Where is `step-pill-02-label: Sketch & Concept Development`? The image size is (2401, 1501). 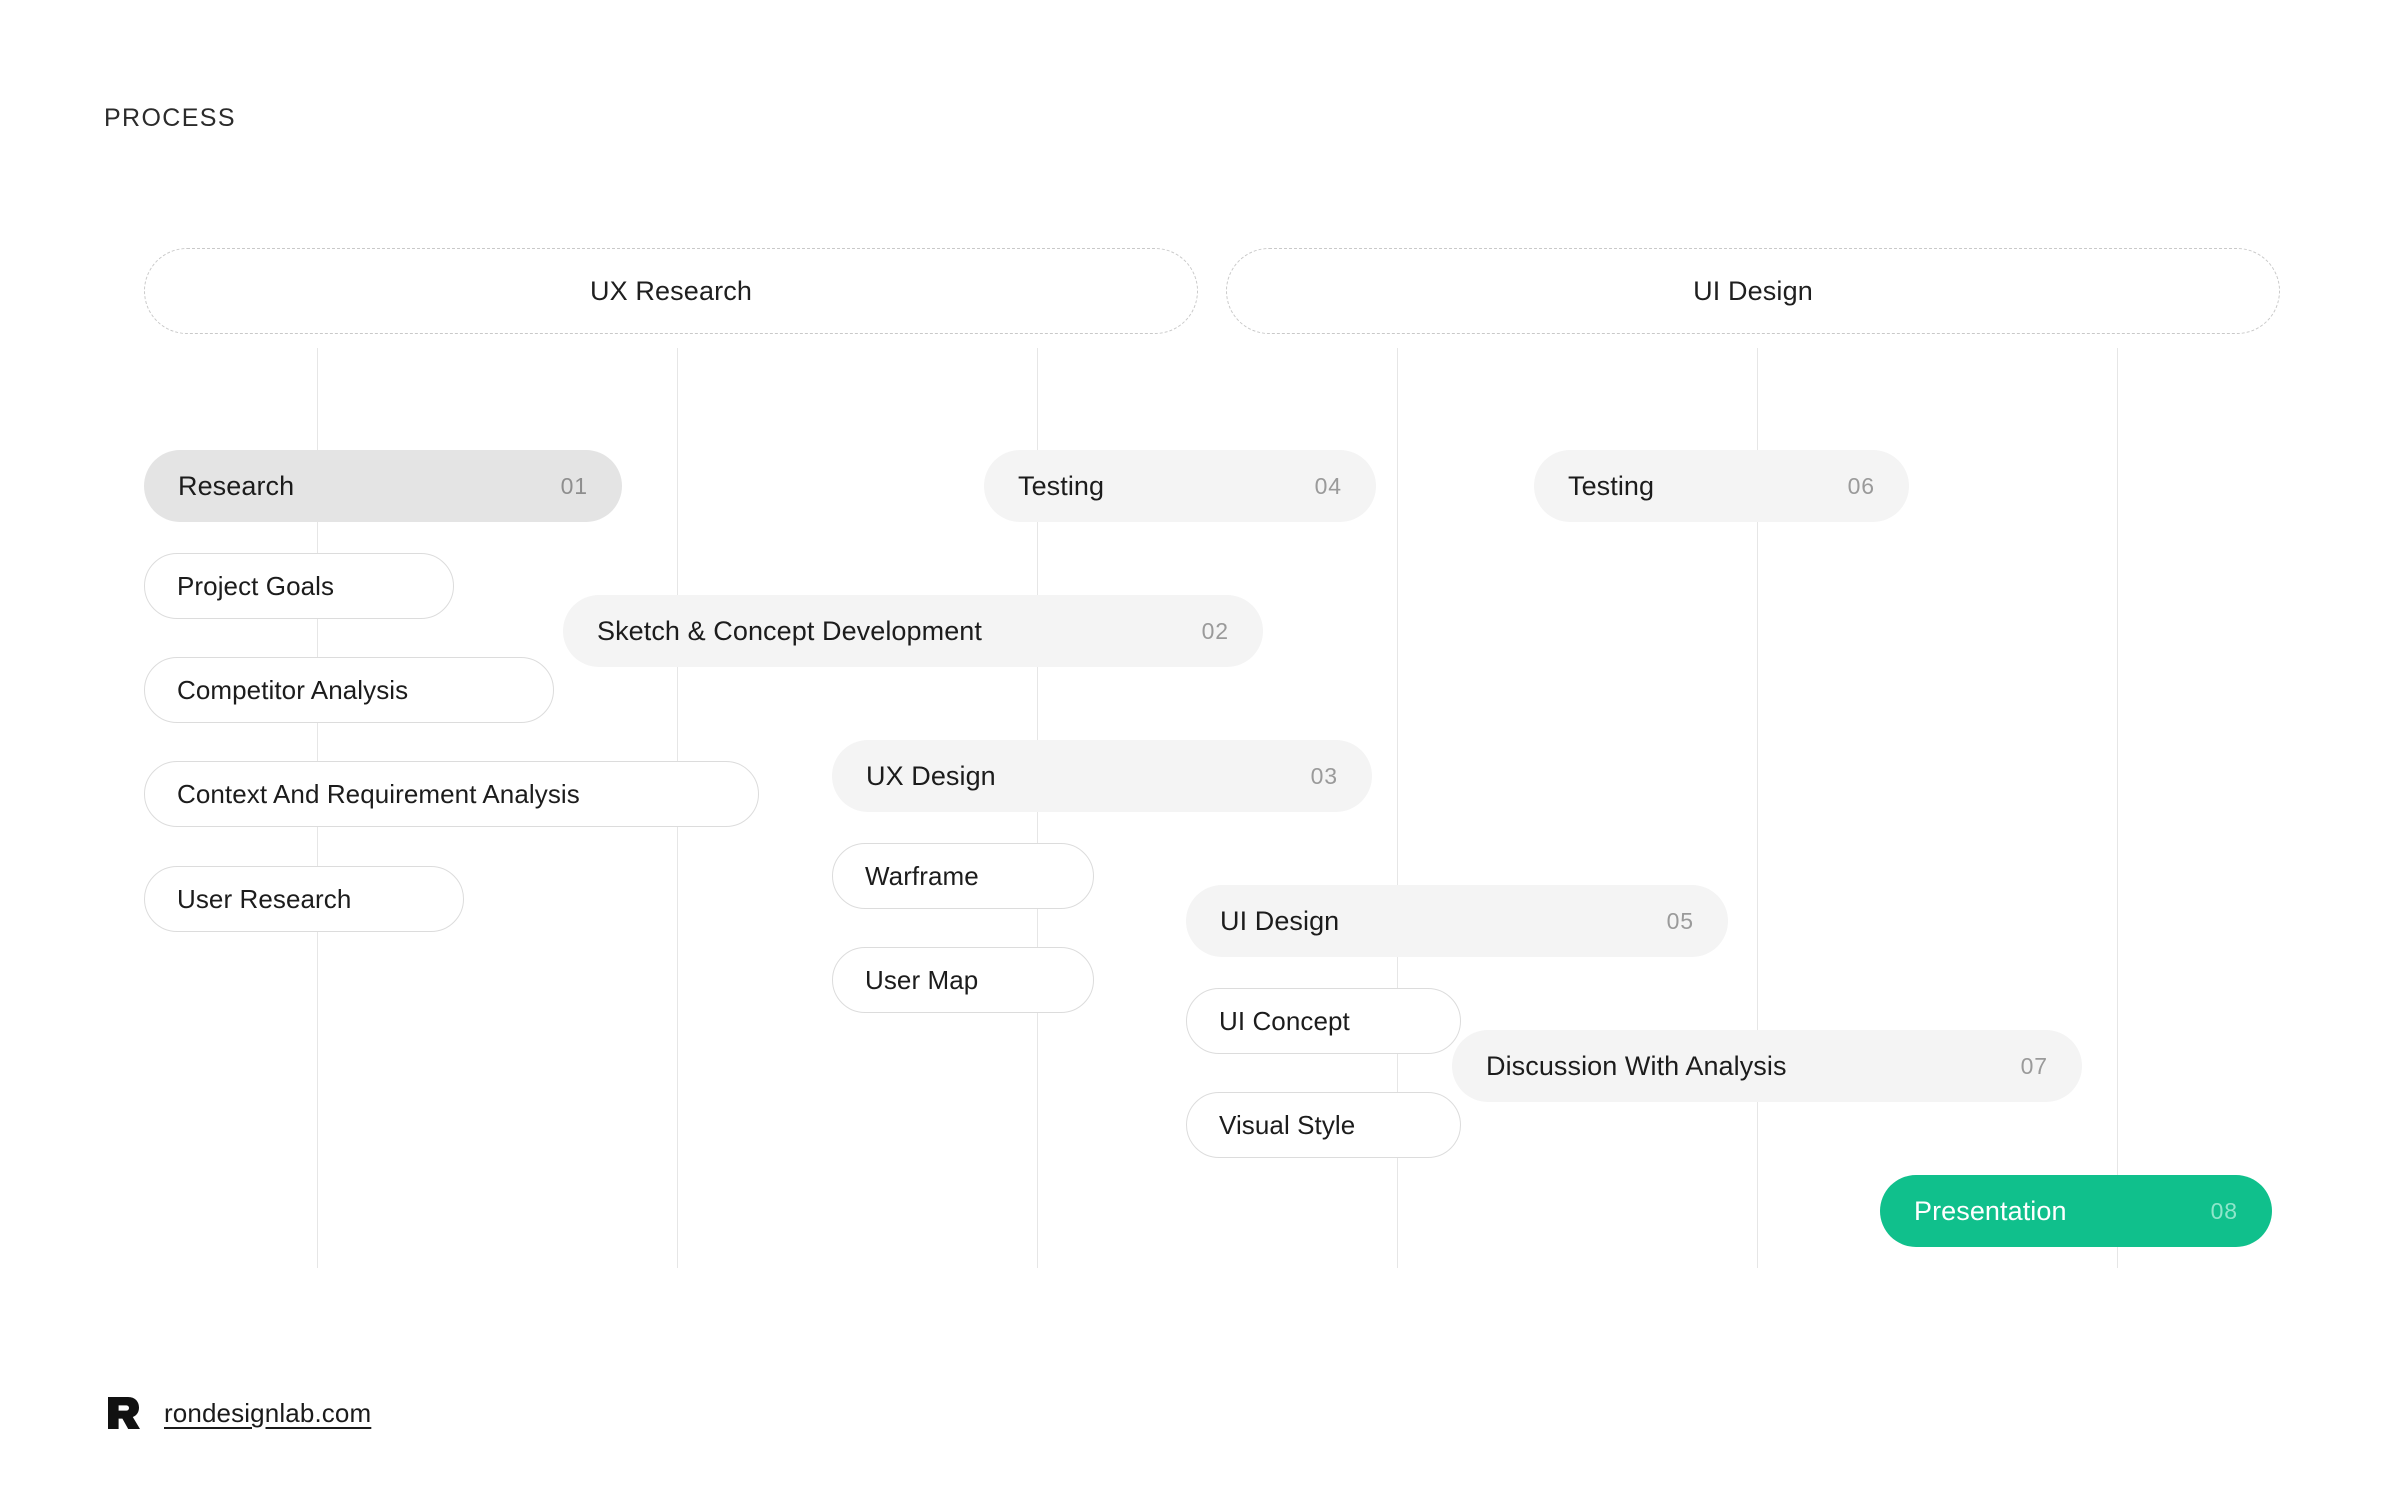
step-pill-02-label: Sketch & Concept Development is located at coordinates (789, 630).